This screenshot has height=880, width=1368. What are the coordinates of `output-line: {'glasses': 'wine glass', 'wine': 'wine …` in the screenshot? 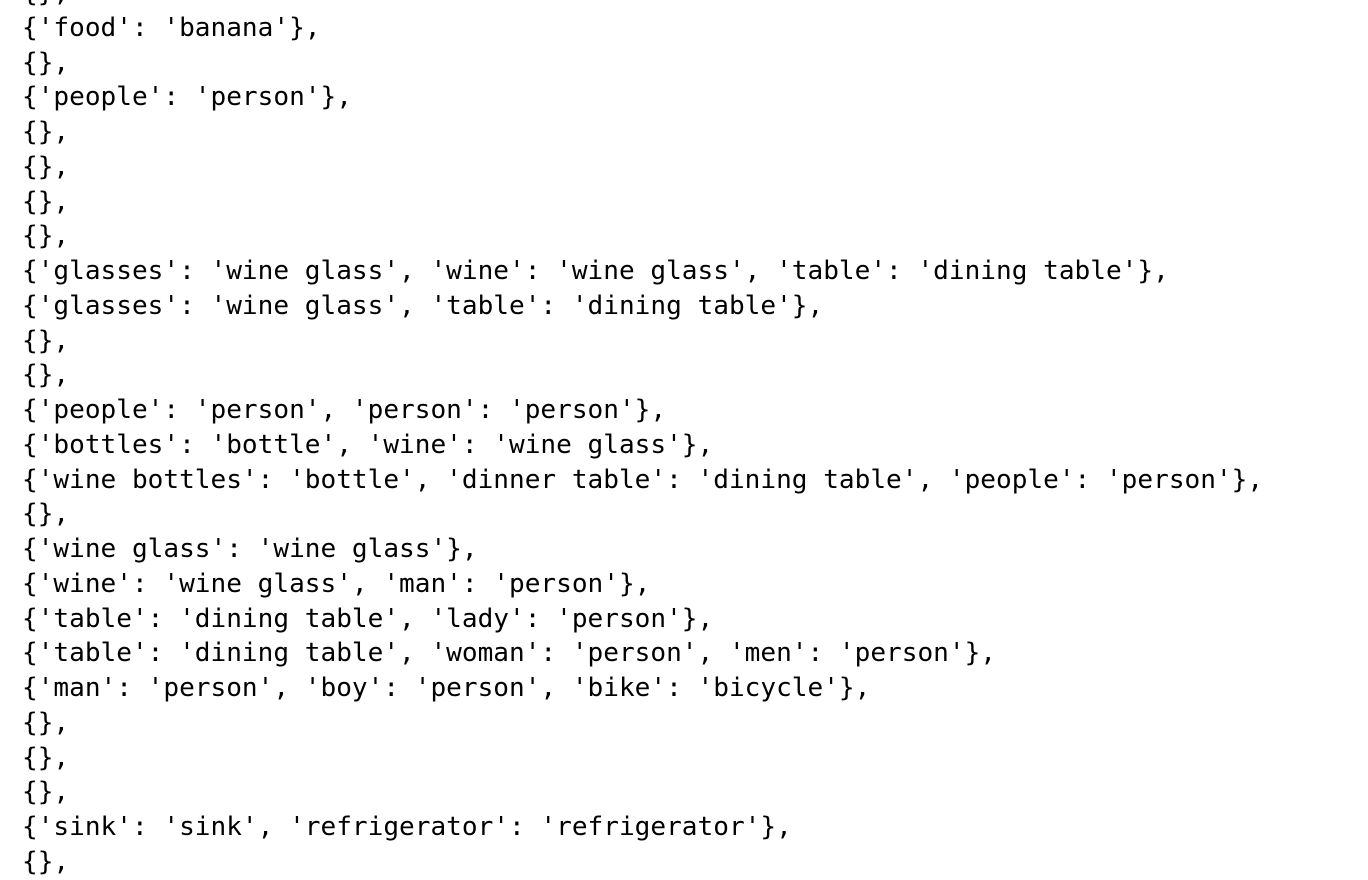 It's located at (595, 271).